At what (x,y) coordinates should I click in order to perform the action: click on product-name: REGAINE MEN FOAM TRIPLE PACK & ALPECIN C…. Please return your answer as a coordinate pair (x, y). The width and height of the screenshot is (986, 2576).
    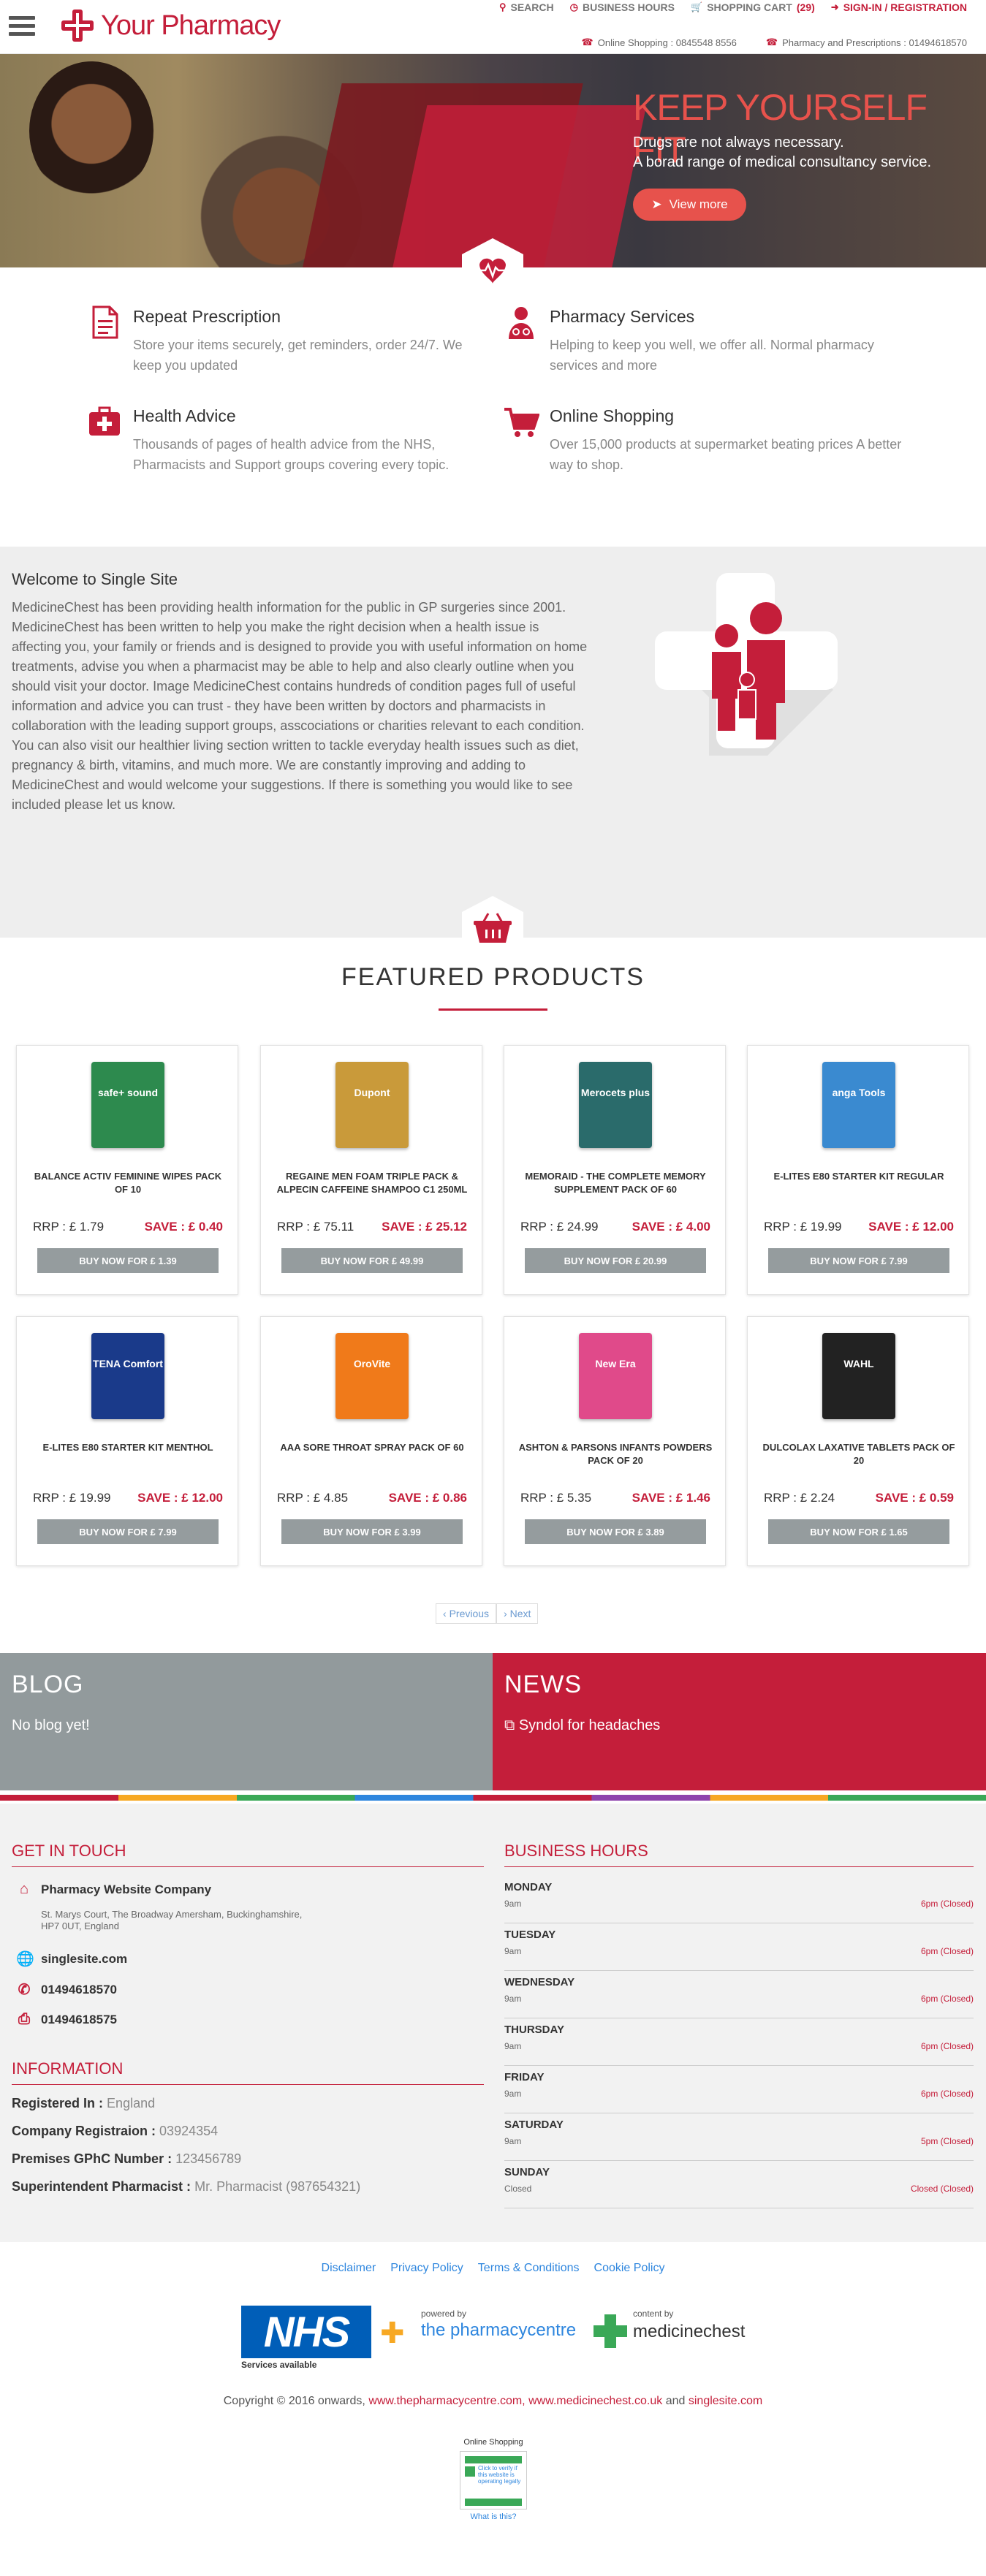
    Looking at the image, I should click on (372, 1183).